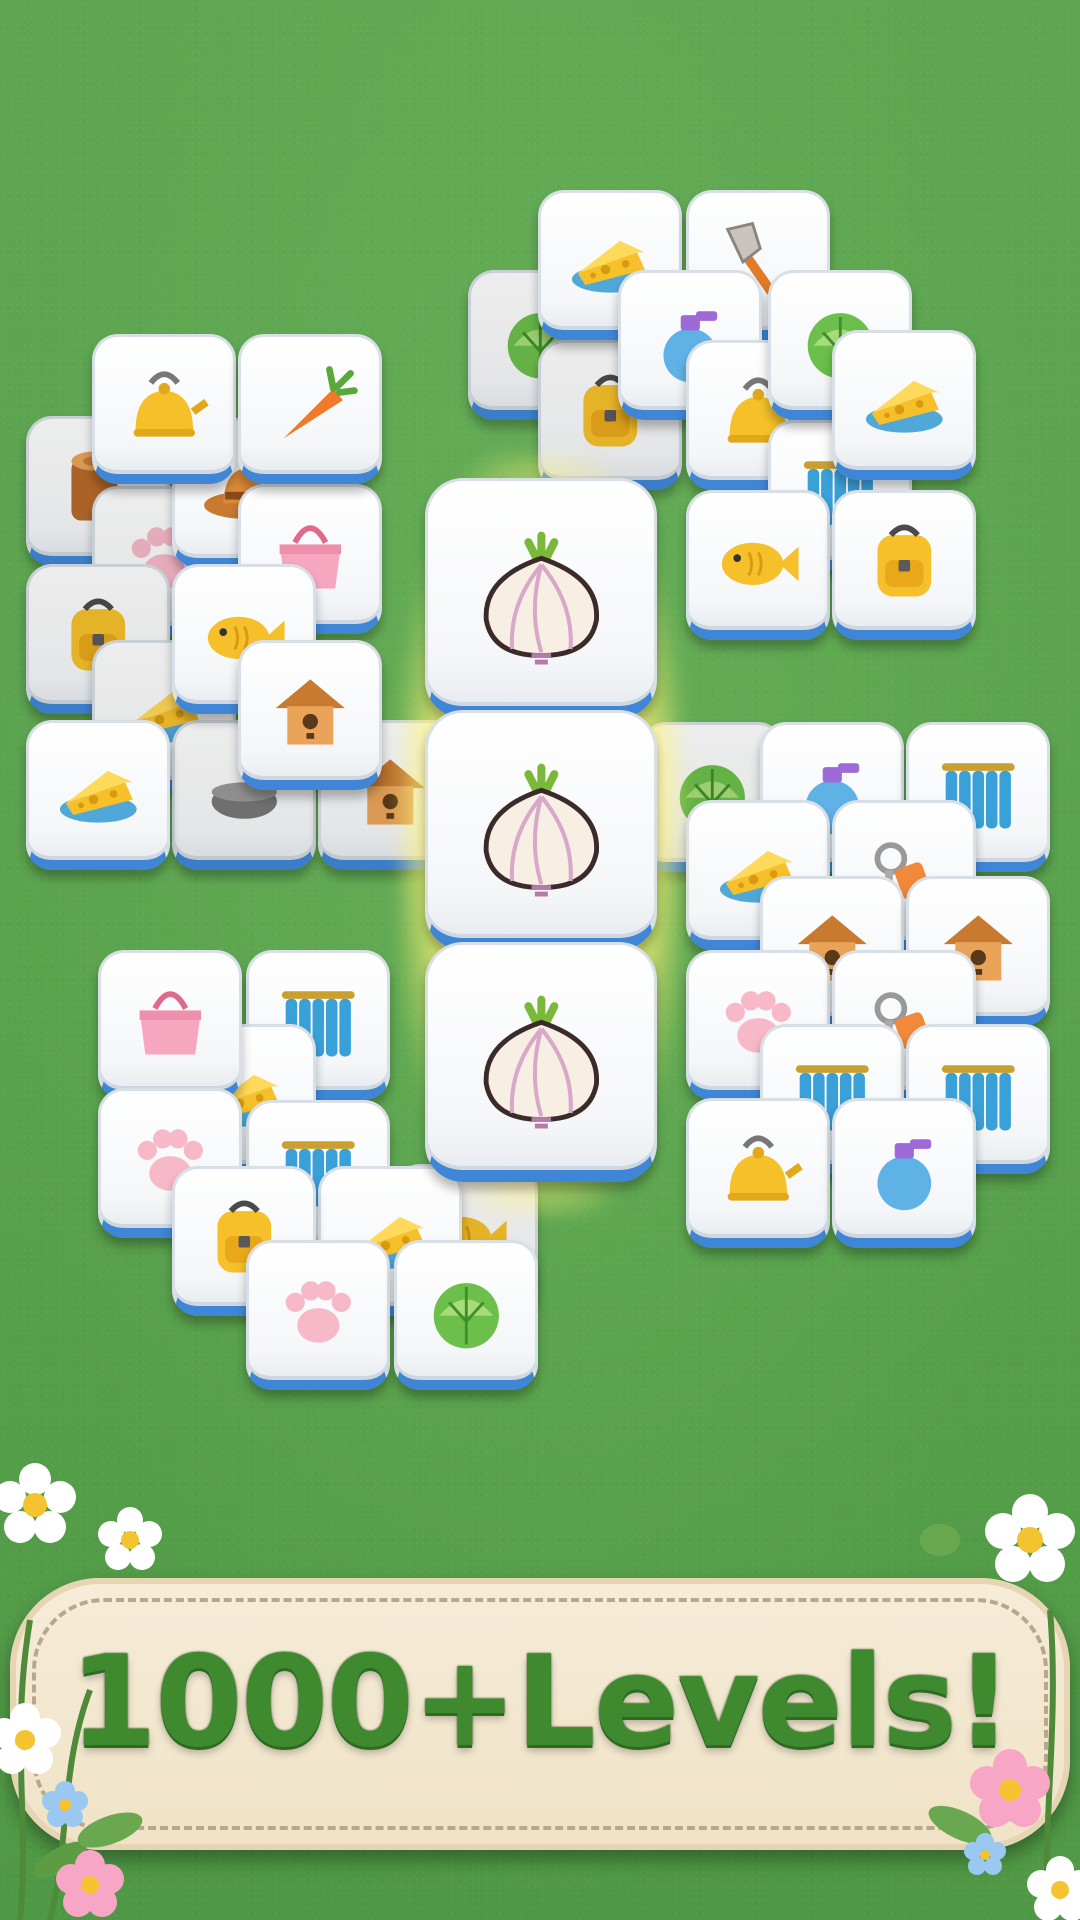 The image size is (1080, 1920). Describe the element at coordinates (318, 1311) in the screenshot. I see `paw-icon` at that location.